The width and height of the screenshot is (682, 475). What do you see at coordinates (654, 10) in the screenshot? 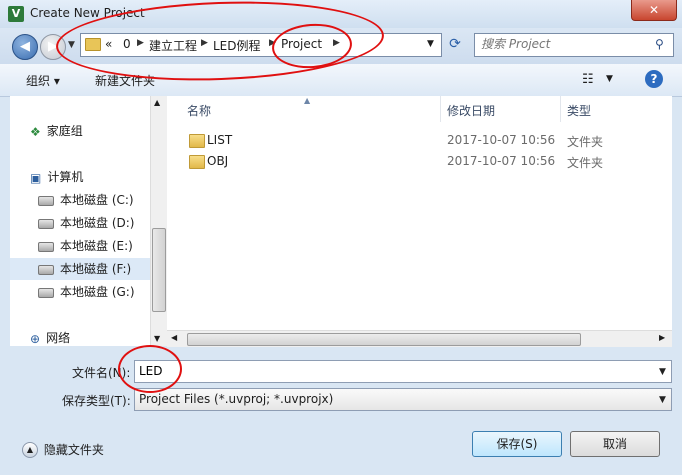
I see `close-button: ✕` at bounding box center [654, 10].